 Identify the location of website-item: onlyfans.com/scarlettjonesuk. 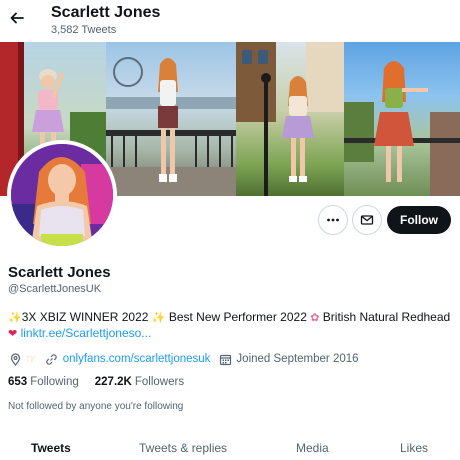
(128, 359).